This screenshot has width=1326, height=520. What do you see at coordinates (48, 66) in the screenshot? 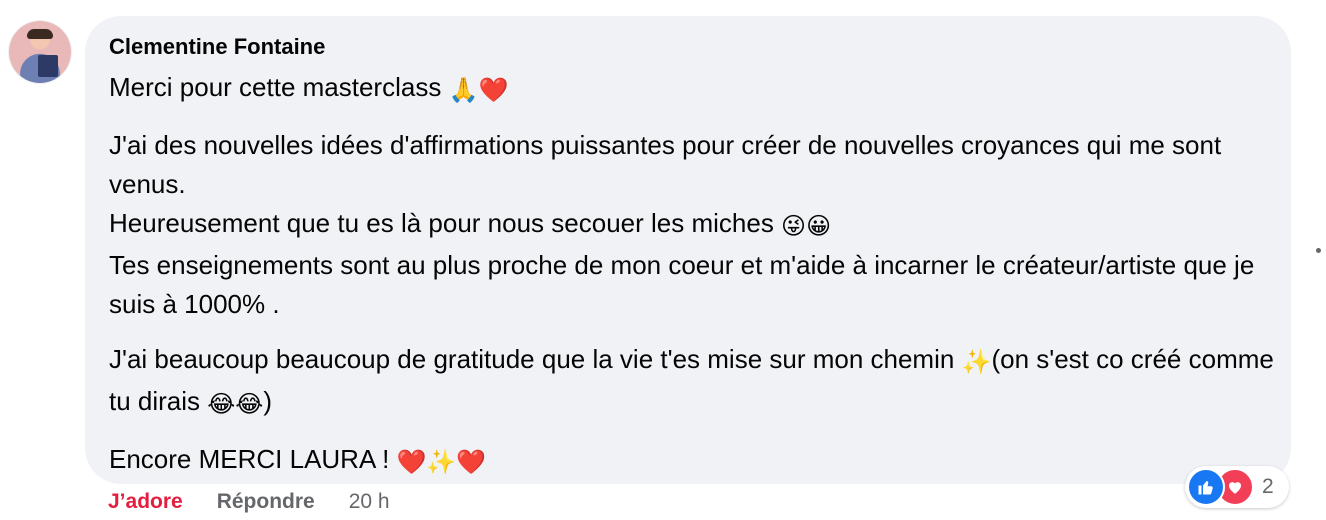
I see `avatar-book` at bounding box center [48, 66].